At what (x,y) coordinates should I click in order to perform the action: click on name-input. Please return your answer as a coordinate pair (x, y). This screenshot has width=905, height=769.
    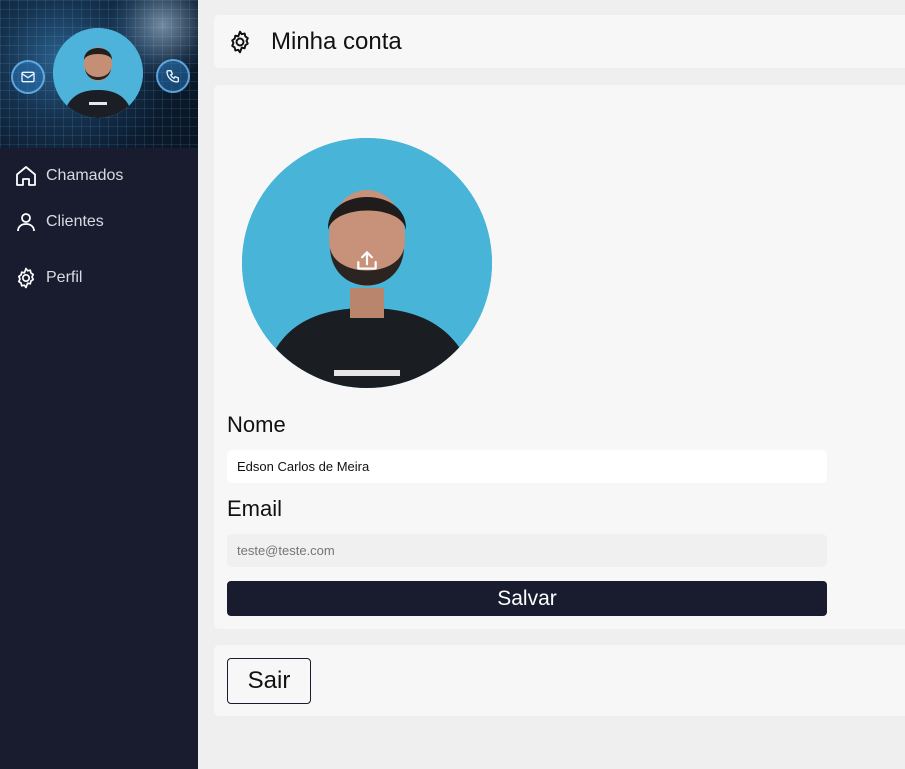
    Looking at the image, I should click on (527, 466).